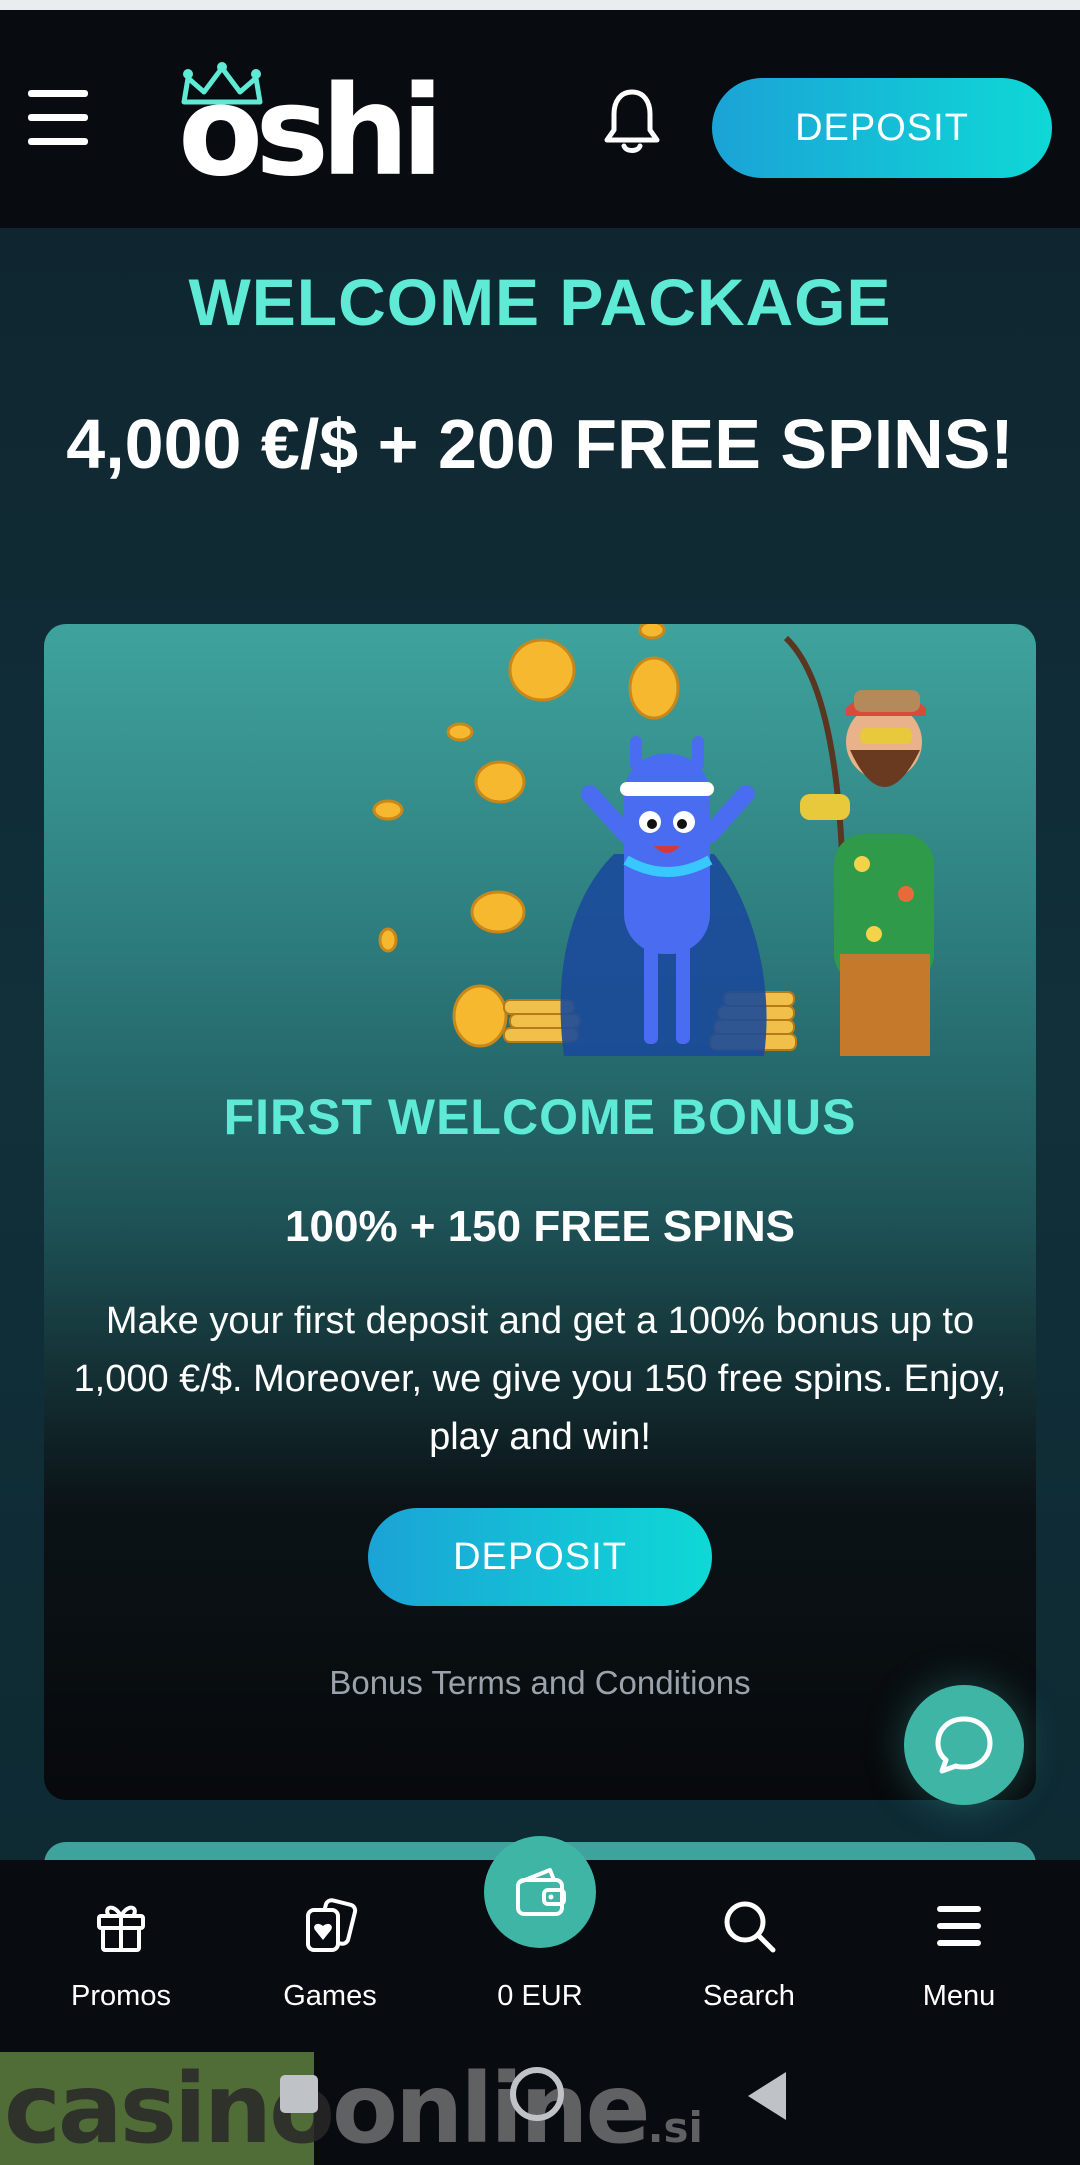  I want to click on nav-label: Search, so click(749, 1996).